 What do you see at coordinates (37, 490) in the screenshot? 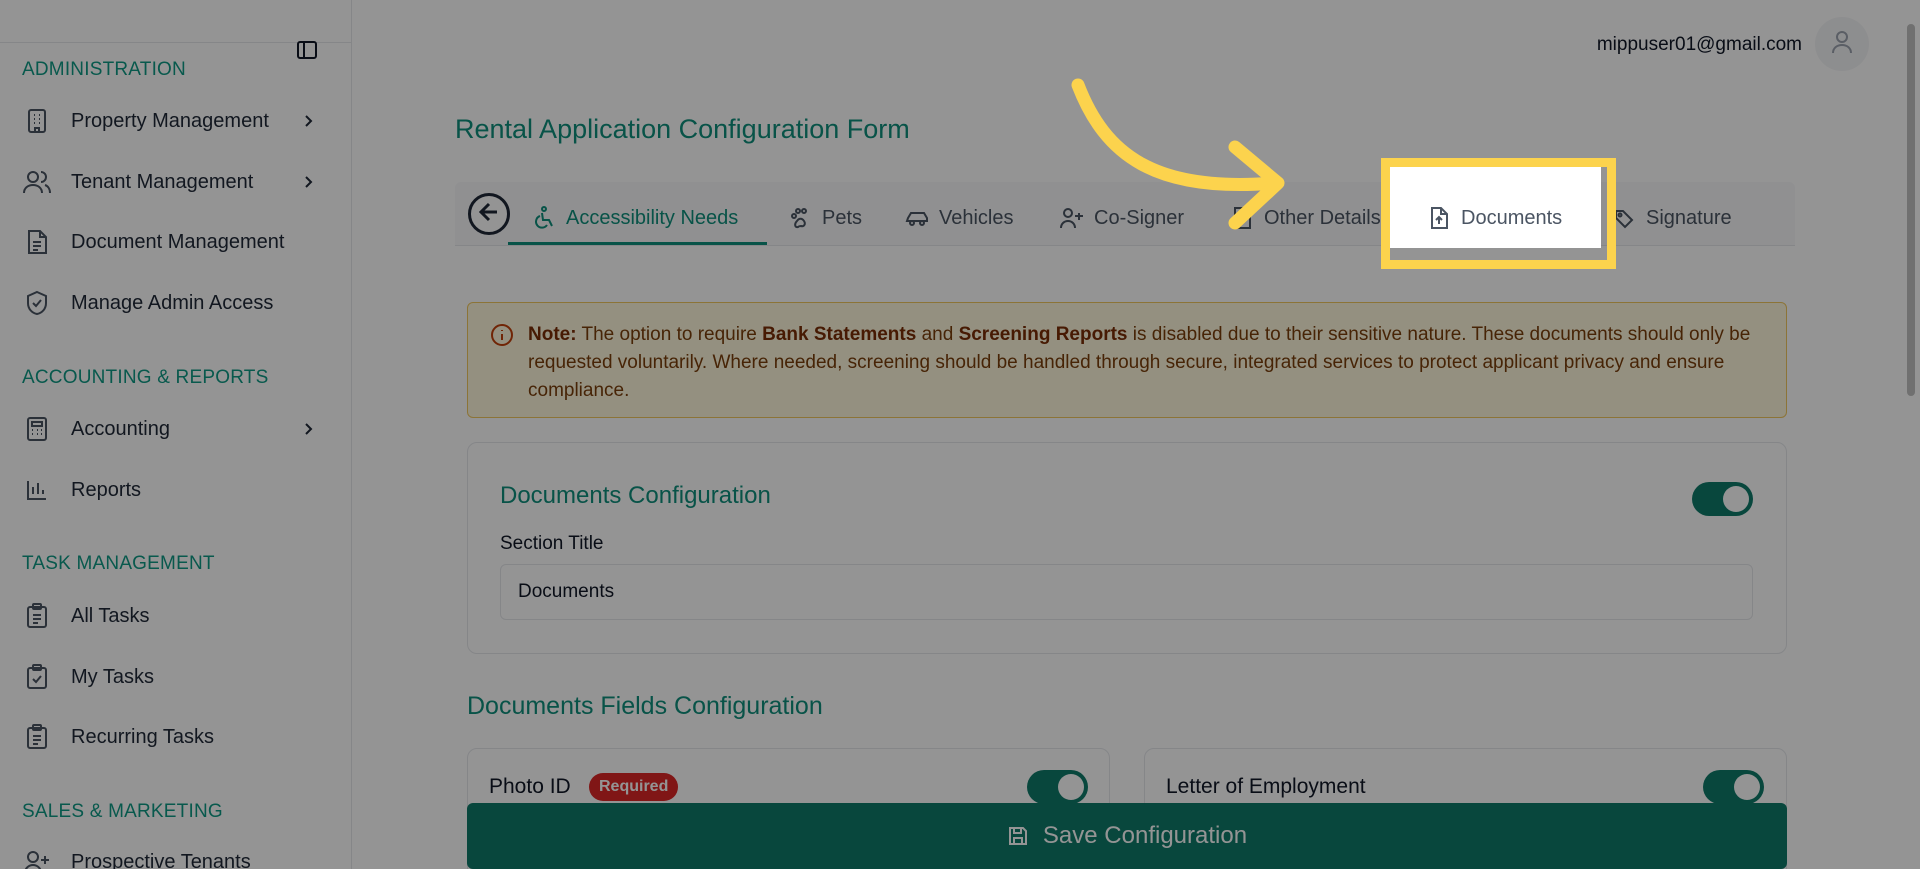
I see `bar-chart-icon` at bounding box center [37, 490].